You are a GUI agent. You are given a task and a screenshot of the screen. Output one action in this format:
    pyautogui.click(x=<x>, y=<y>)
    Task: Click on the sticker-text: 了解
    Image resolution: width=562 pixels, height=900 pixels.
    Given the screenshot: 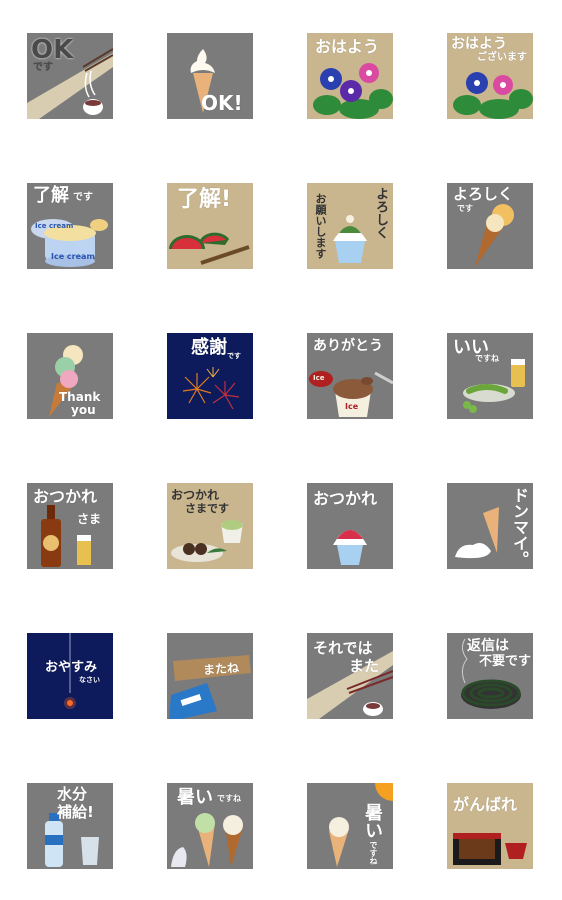 What is the action you would take?
    pyautogui.click(x=51, y=195)
    